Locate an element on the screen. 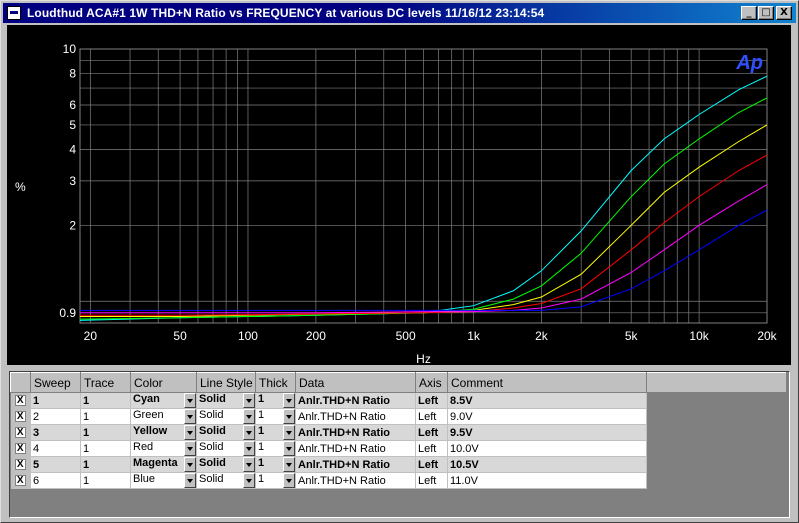 The height and width of the screenshot is (523, 799). window-icon is located at coordinates (14, 13).